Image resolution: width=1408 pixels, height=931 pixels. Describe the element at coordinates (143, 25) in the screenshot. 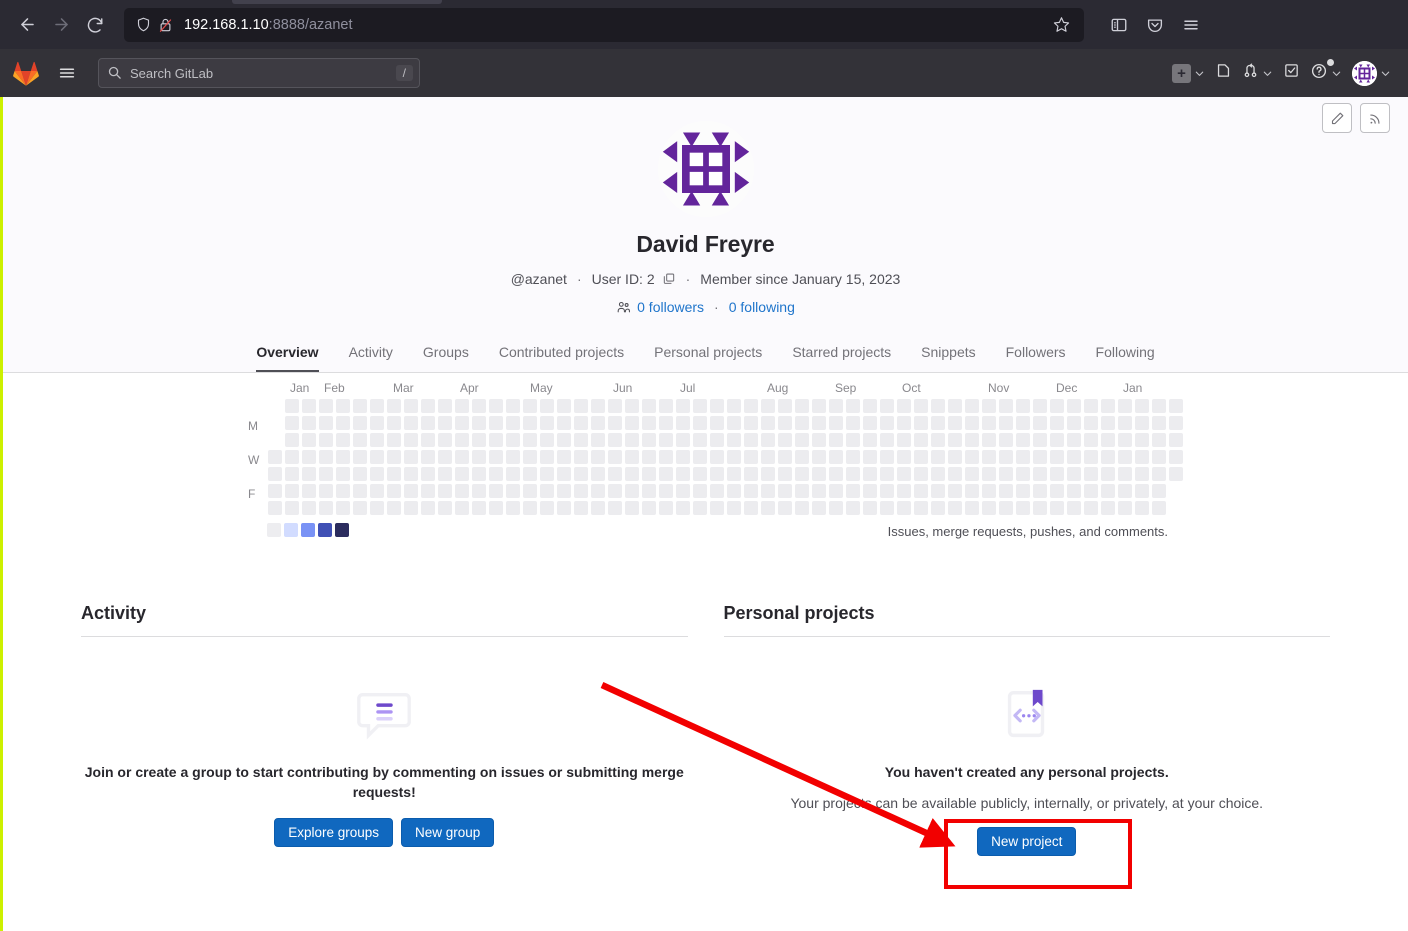

I see `tracking-protection-shield-icon` at that location.